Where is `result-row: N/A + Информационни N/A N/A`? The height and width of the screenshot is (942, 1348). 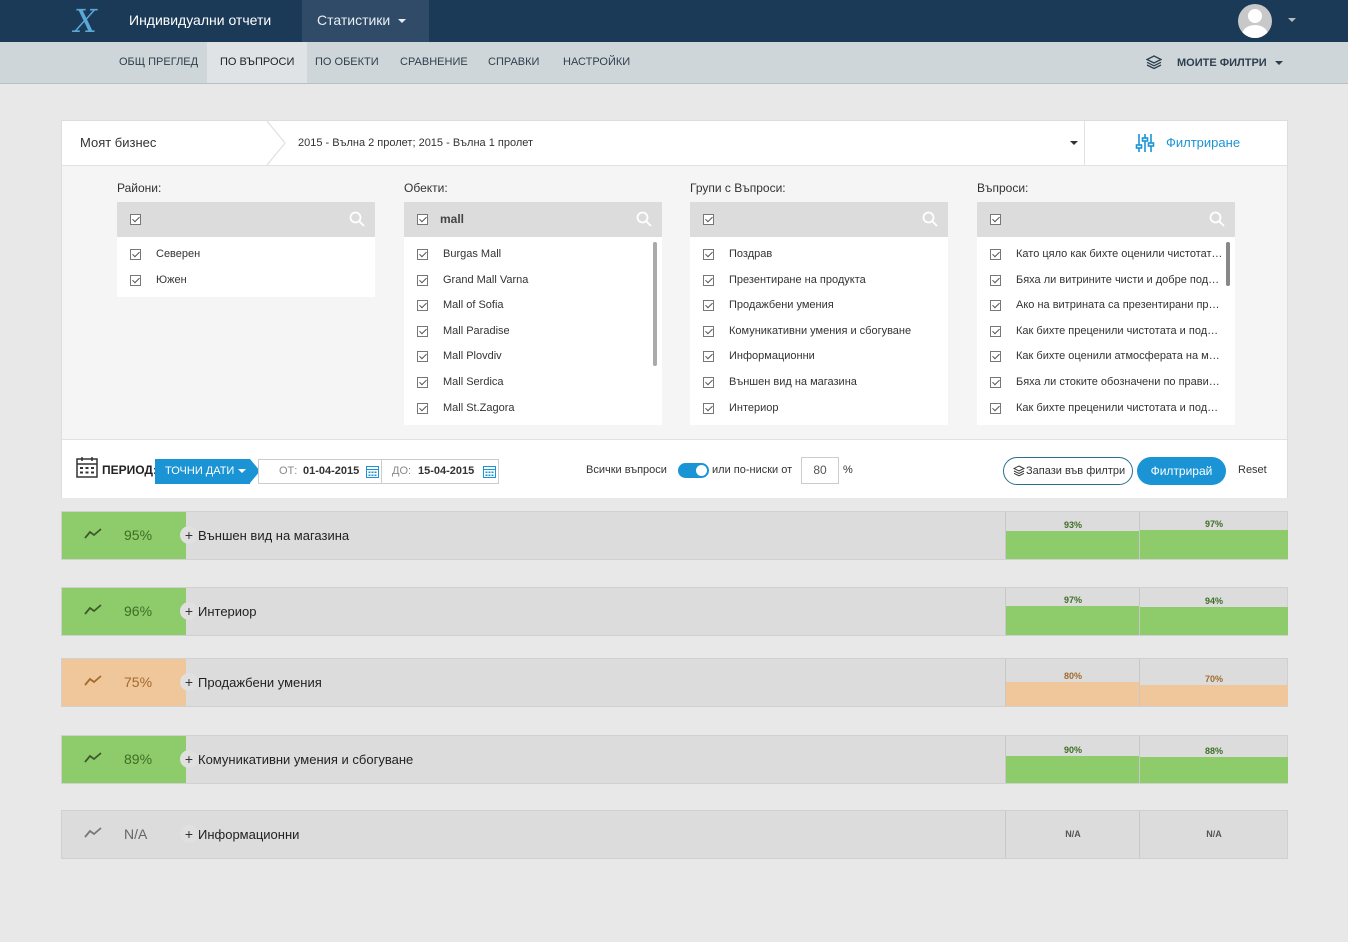 result-row: N/A + Информационни N/A N/A is located at coordinates (674, 834).